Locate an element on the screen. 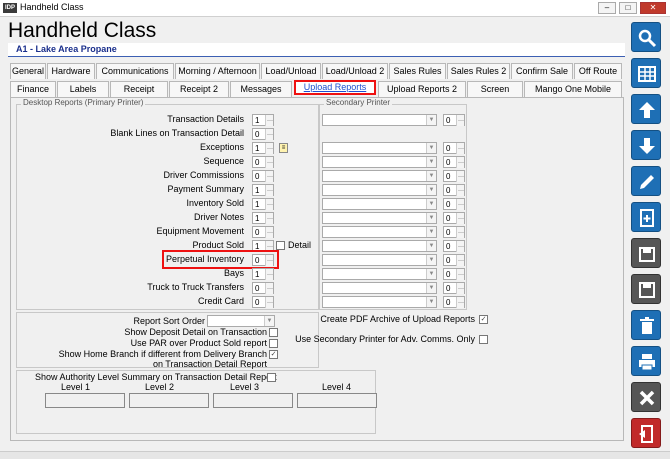  cancel-button is located at coordinates (646, 397).